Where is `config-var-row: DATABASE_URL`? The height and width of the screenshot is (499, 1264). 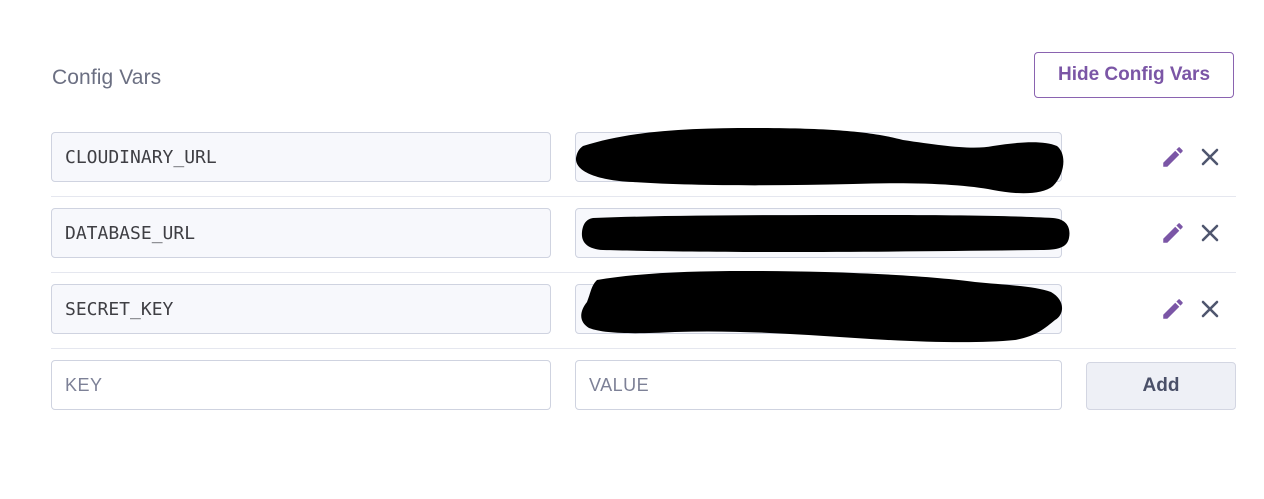
config-var-row: DATABASE_URL is located at coordinates (643, 234).